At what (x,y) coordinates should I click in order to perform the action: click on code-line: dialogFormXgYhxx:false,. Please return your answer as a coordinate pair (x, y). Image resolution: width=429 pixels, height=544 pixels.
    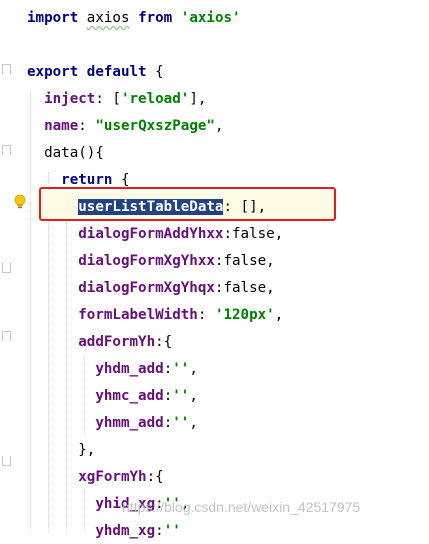
    Looking at the image, I should click on (151, 261).